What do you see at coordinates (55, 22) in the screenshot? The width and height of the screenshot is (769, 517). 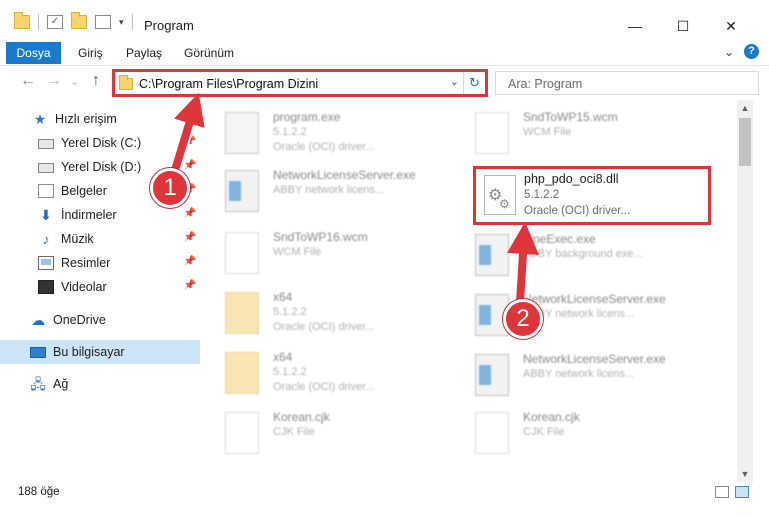 I see `properties-check-icon: ✓` at bounding box center [55, 22].